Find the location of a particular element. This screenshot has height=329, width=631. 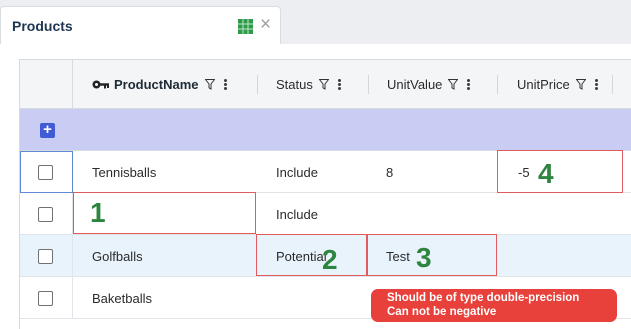

error-highlight-unitprice is located at coordinates (560, 171).